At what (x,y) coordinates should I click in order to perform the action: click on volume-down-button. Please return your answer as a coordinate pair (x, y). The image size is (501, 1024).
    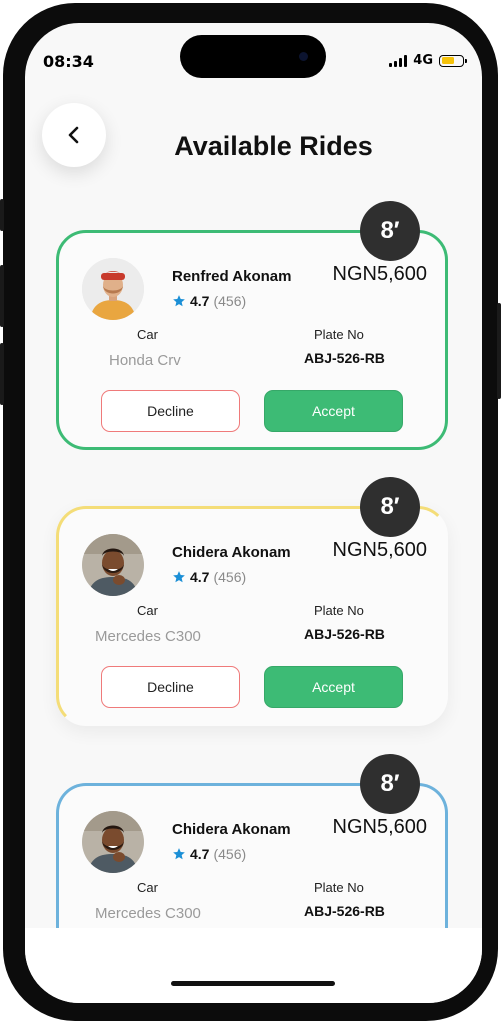
    Looking at the image, I should click on (2, 374).